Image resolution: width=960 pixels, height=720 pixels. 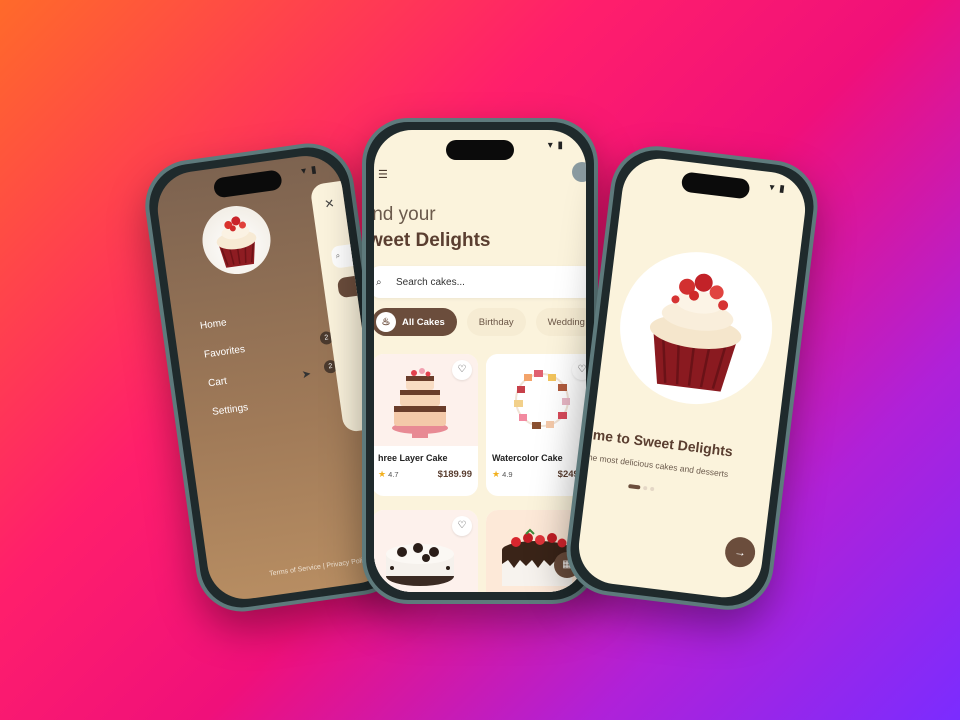 I want to click on close-icon: ✕, so click(x=329, y=203).